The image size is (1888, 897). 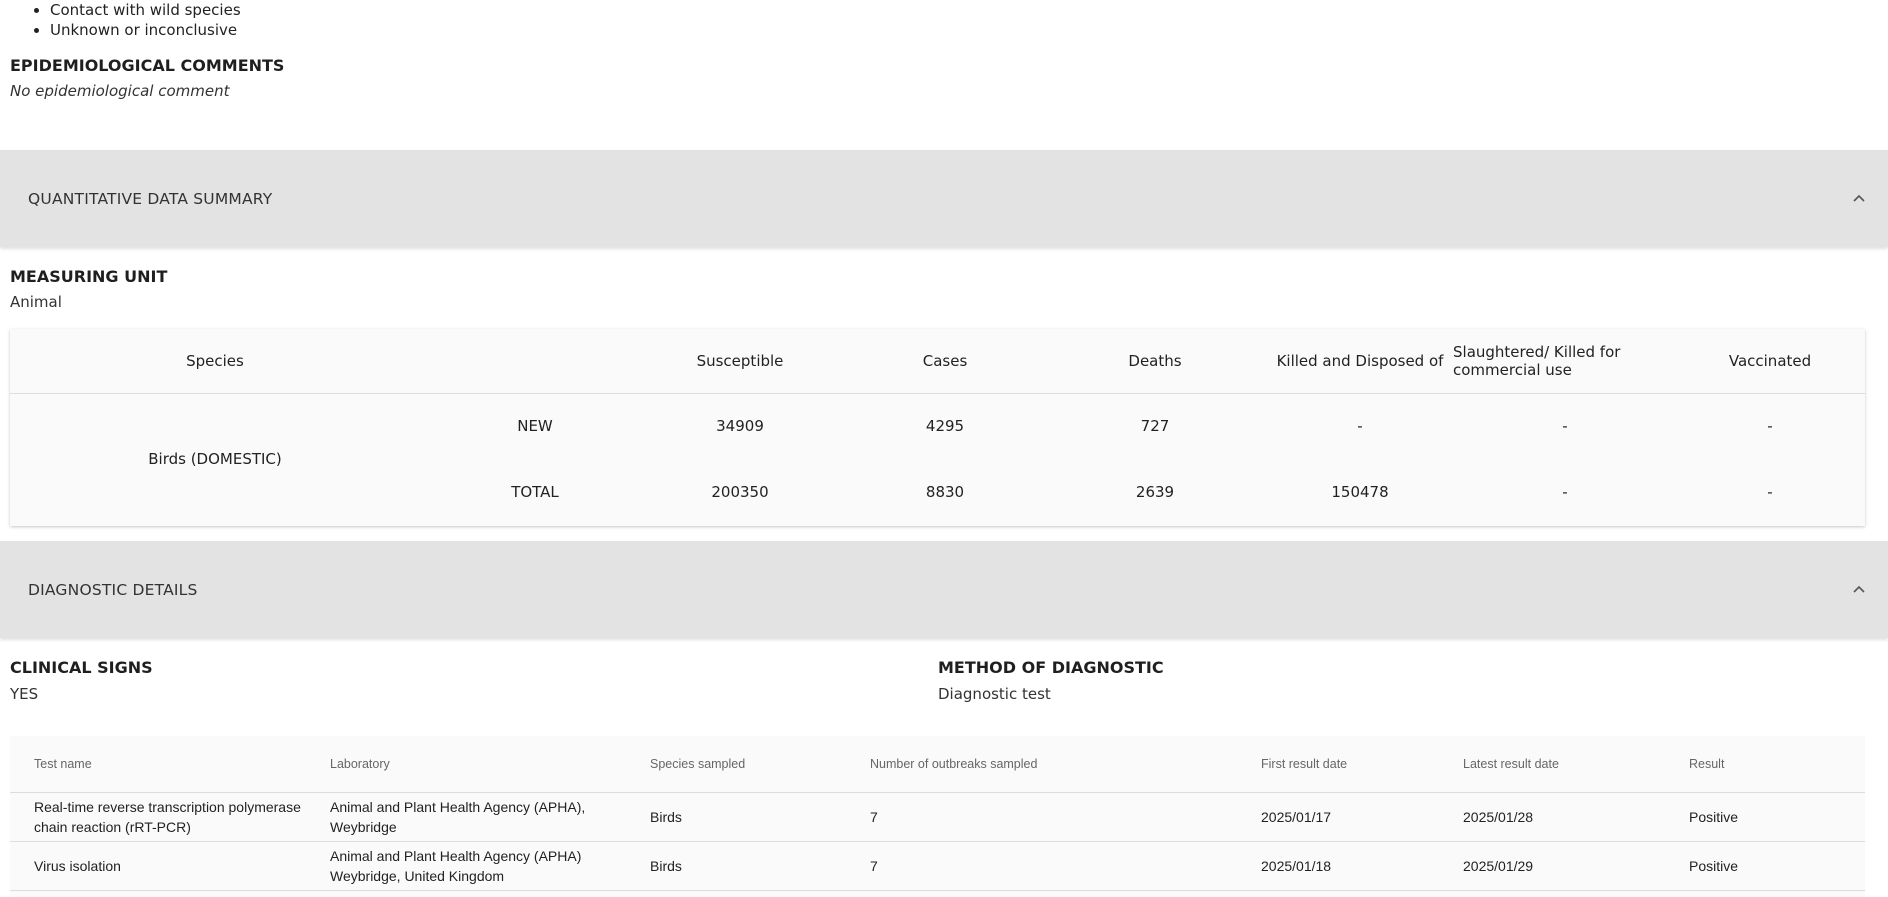 I want to click on new-vaccinated: -, so click(x=1770, y=426).